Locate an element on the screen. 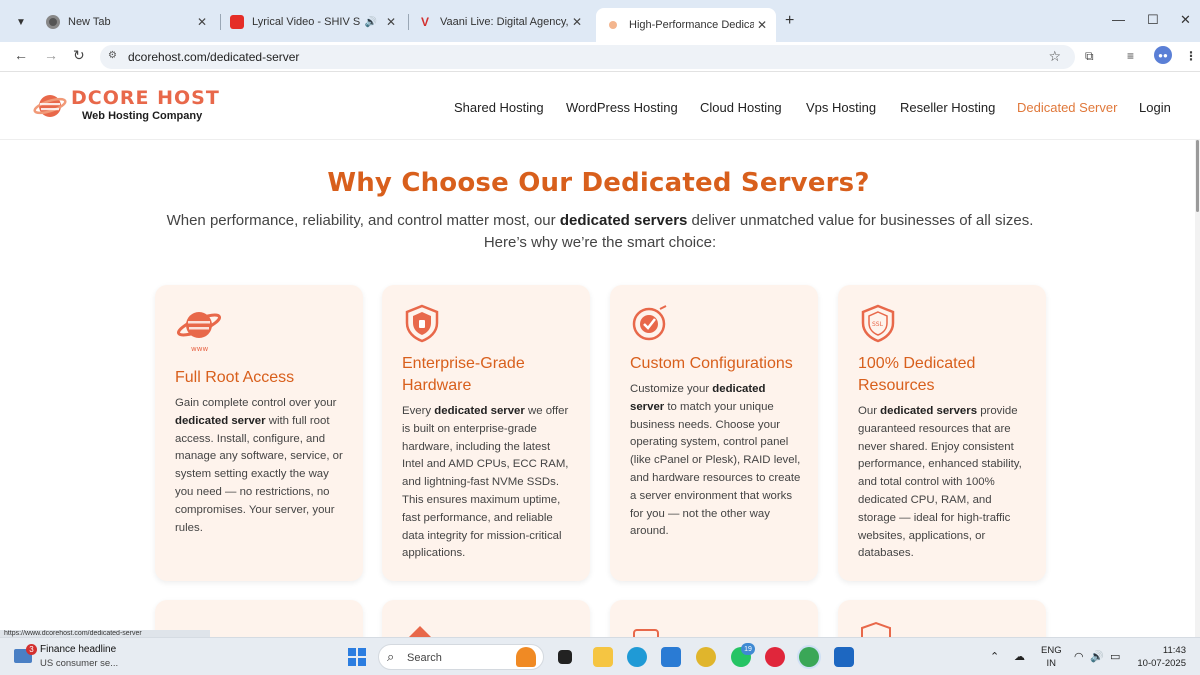  outlook-icon is located at coordinates (844, 657).